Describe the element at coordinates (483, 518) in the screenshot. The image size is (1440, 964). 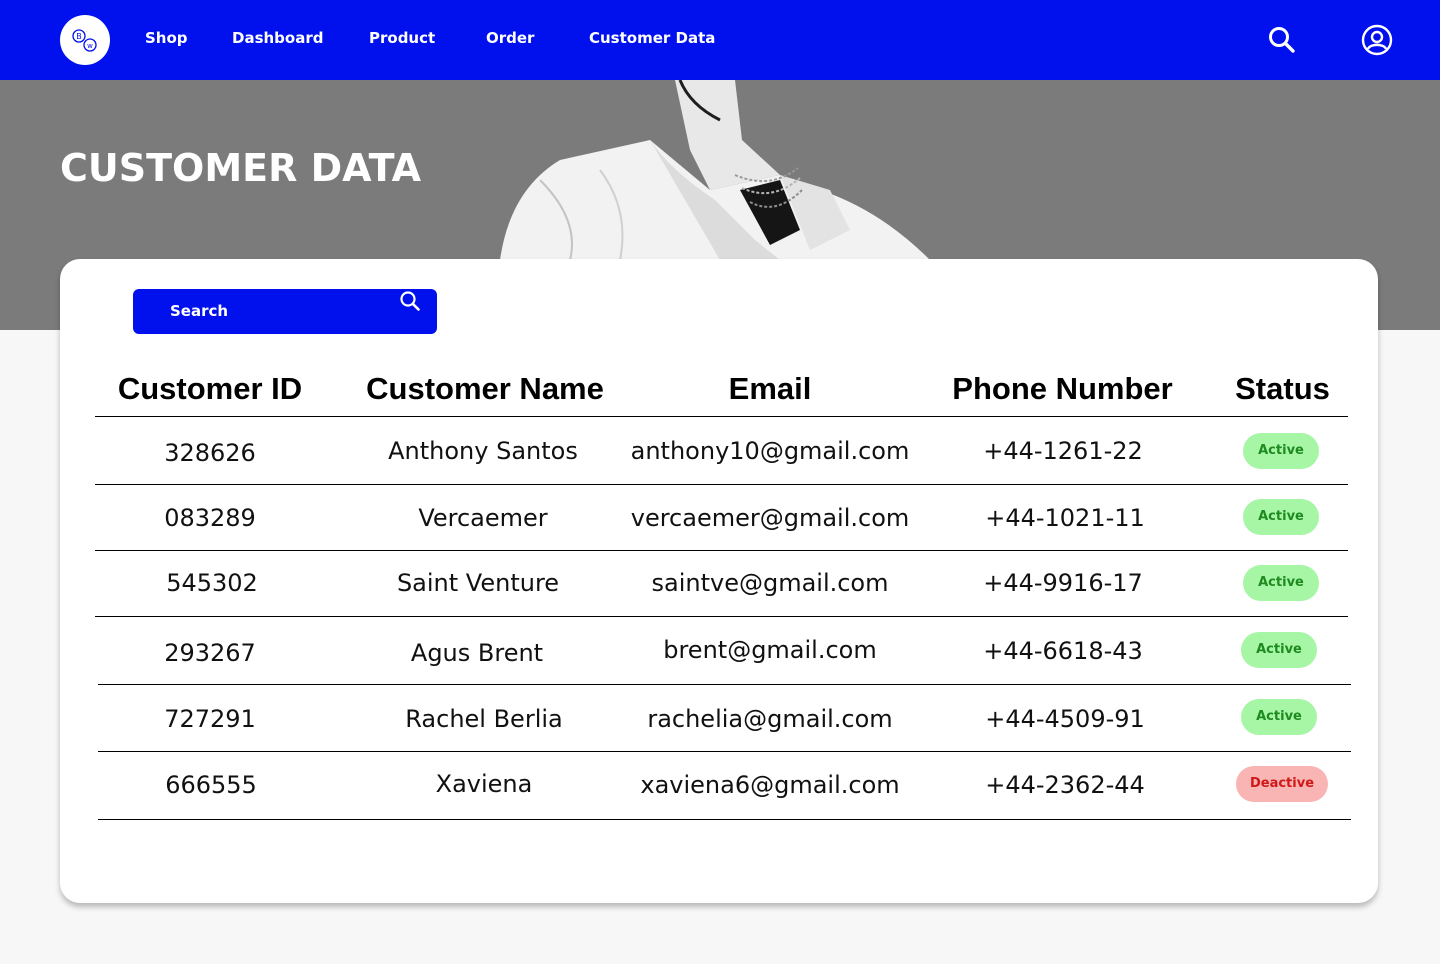
I see `cell-customer-name: Vercaemer` at that location.